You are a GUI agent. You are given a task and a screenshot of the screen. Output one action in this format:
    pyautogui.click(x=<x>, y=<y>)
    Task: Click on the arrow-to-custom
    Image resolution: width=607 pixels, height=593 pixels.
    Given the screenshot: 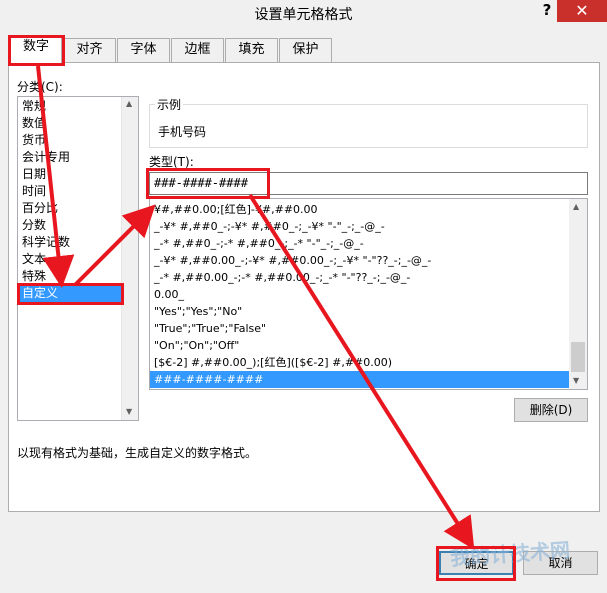 What is the action you would take?
    pyautogui.click(x=55, y=176)
    